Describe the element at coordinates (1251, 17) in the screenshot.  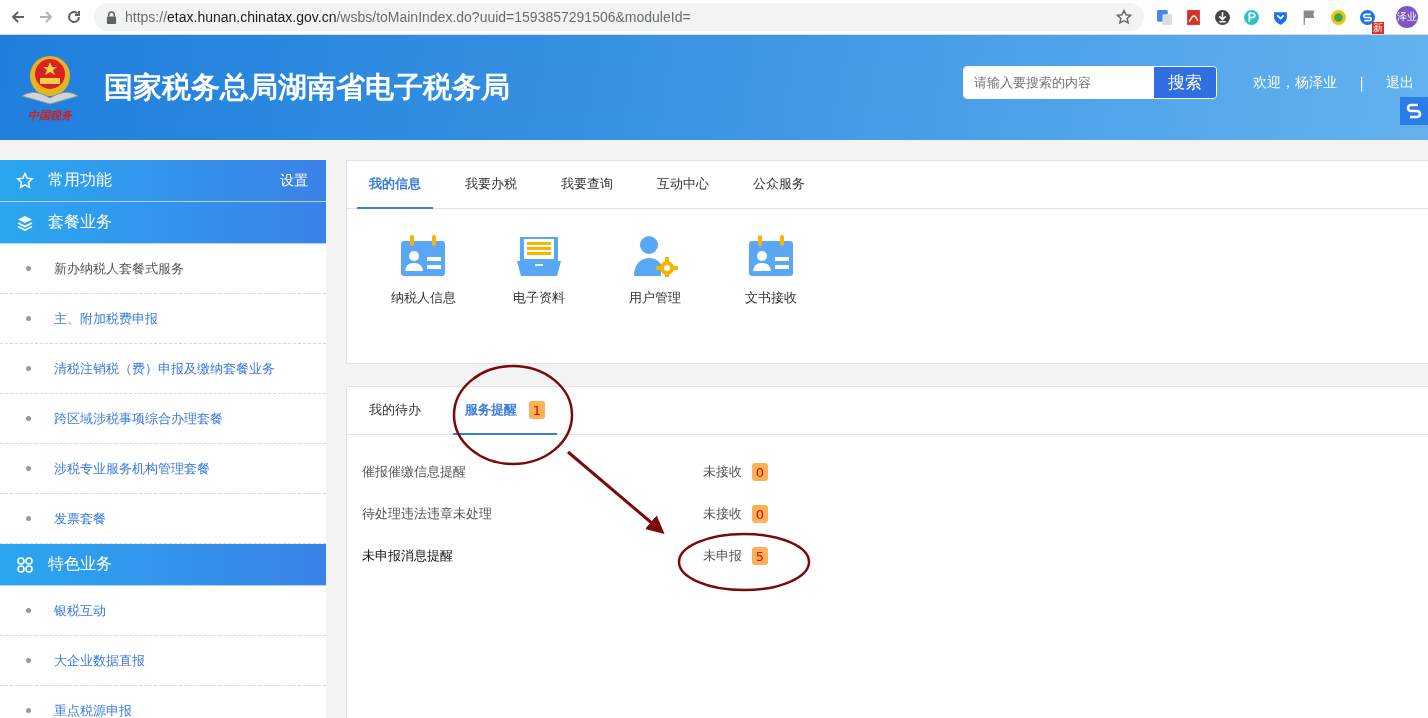
I see `p-circle-icon` at that location.